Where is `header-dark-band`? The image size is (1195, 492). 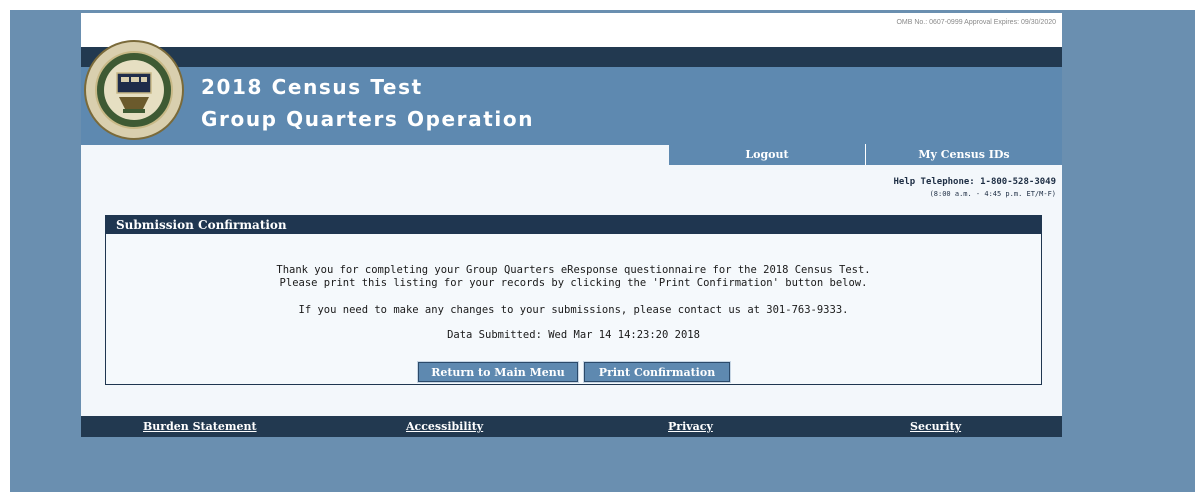 header-dark-band is located at coordinates (571, 57).